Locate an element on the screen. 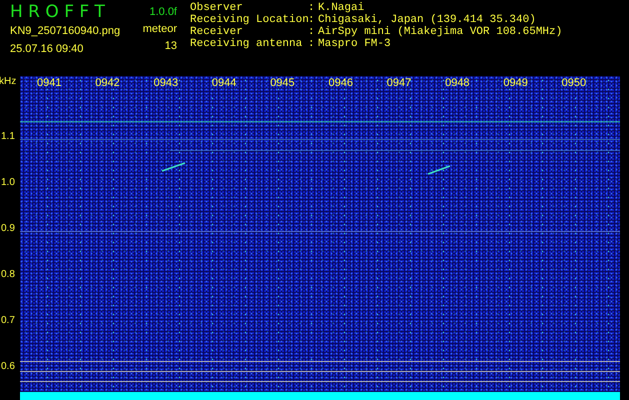  timestamp: 25.07.16 09:40 is located at coordinates (47, 49).